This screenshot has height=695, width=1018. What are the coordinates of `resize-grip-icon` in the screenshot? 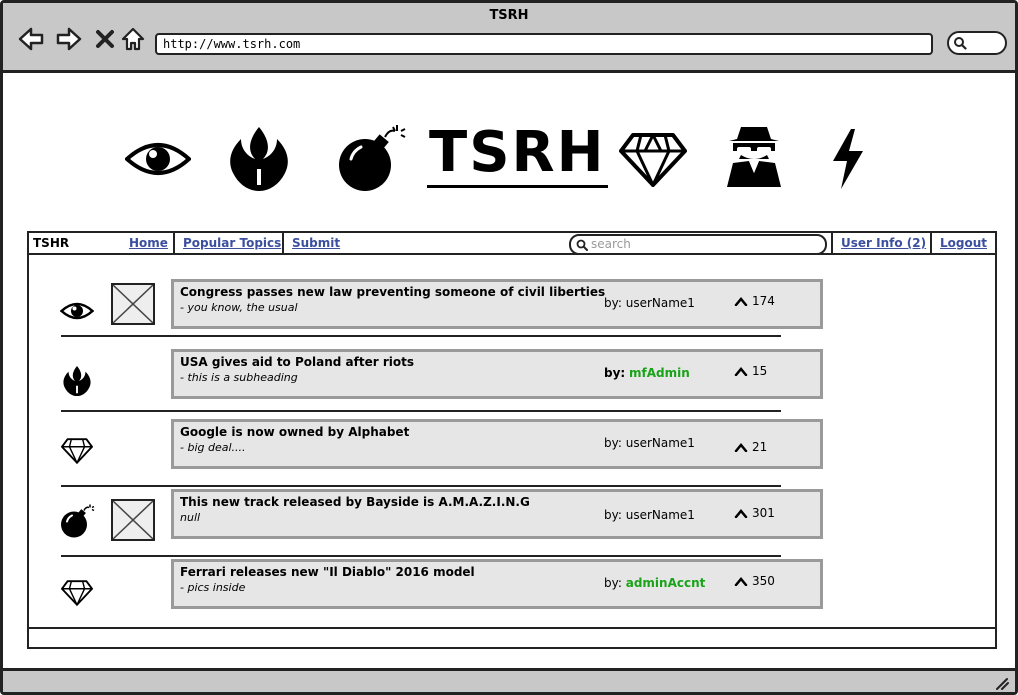 It's located at (1001, 683).